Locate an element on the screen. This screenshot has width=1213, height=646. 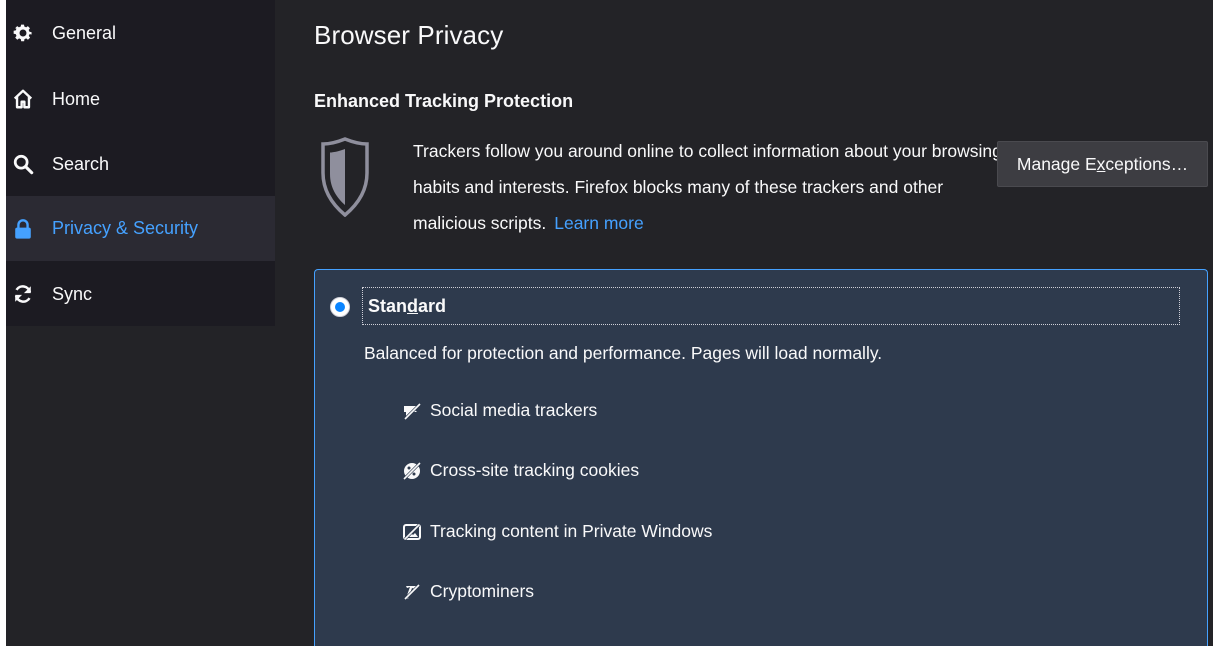
tracker-item-tracking-content: Tracking content in Private Windows is located at coordinates (557, 531).